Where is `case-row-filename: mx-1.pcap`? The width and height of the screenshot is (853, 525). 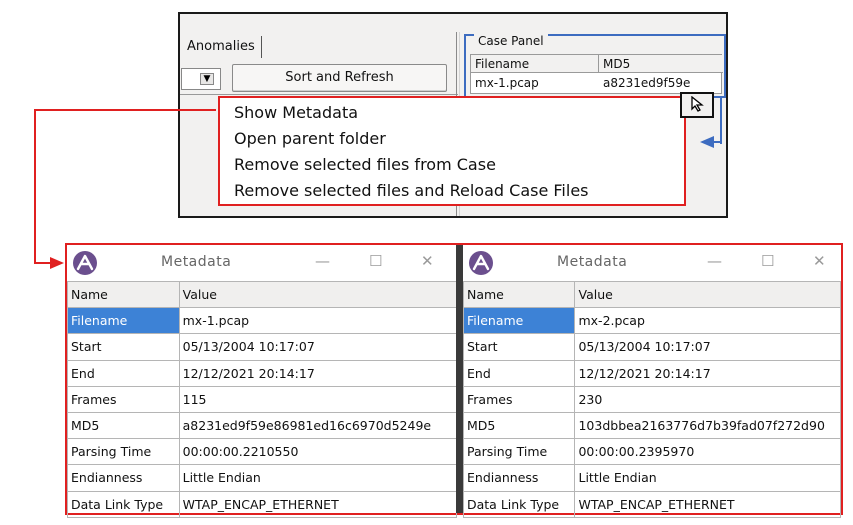
case-row-filename: mx-1.pcap is located at coordinates (535, 83).